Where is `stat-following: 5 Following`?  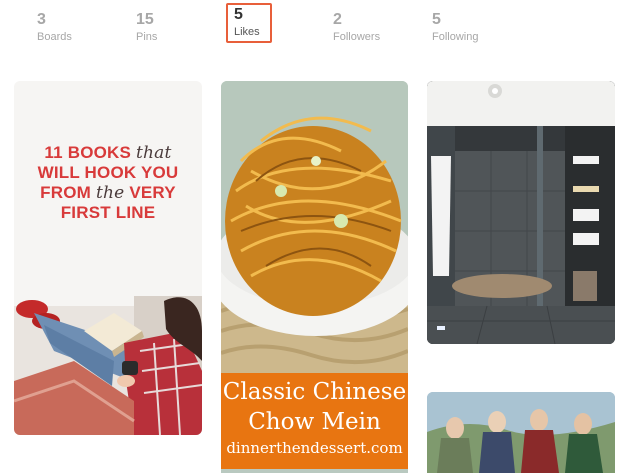 stat-following: 5 Following is located at coordinates (462, 27).